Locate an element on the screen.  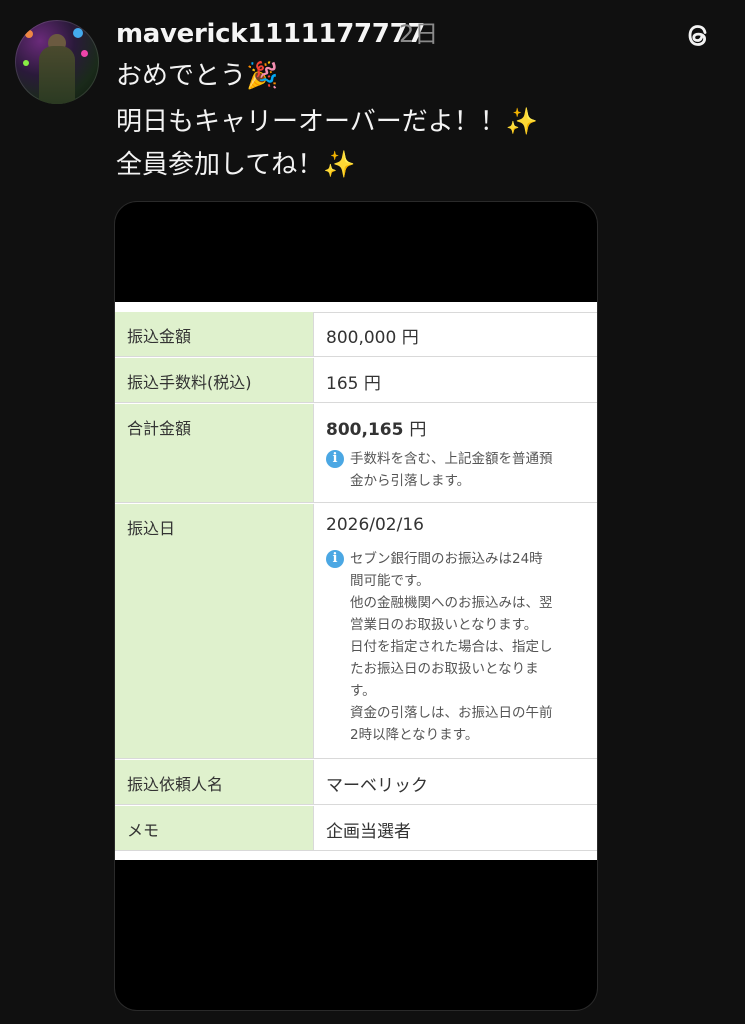
row-value: 800,000 円 is located at coordinates (372, 338).